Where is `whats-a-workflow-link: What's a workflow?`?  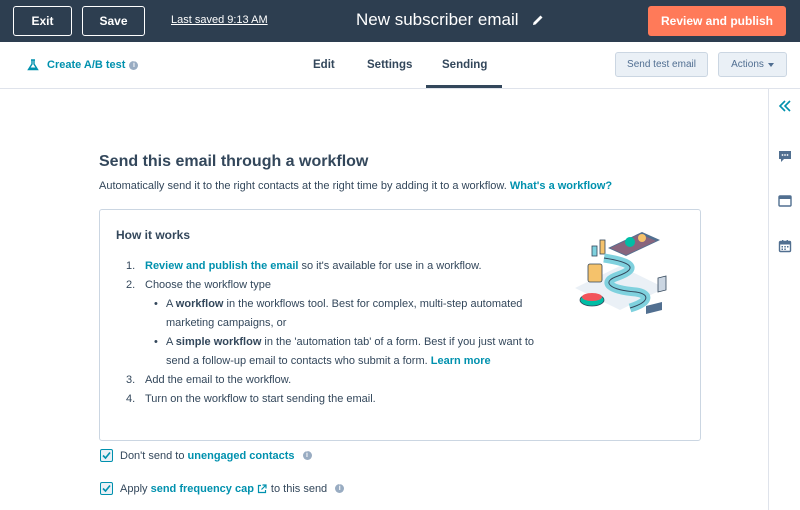 whats-a-workflow-link: What's a workflow? is located at coordinates (561, 186).